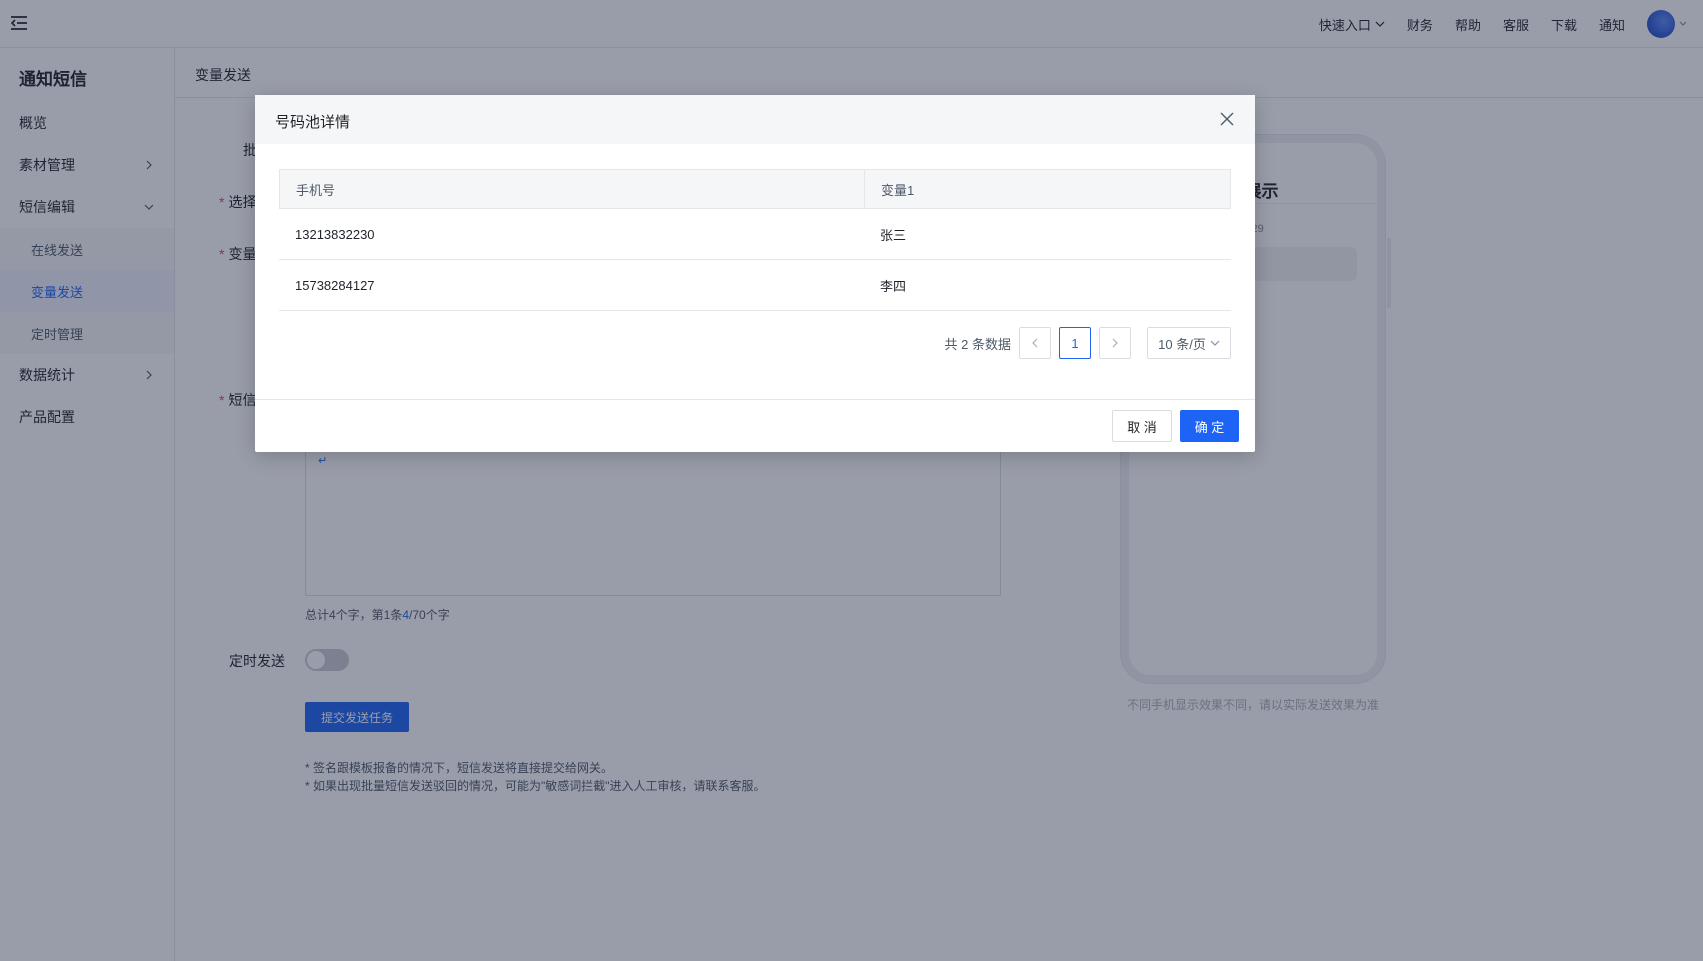 The height and width of the screenshot is (961, 1703). Describe the element at coordinates (755, 234) in the screenshot. I see `table-row: 13213832230 张三` at that location.